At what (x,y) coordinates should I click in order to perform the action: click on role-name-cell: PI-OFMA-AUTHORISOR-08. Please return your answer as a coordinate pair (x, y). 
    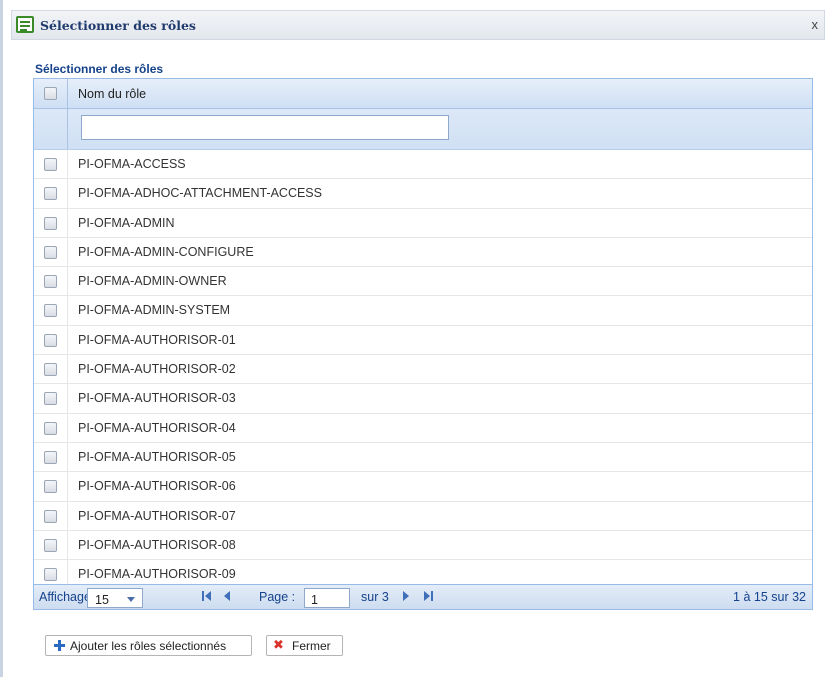
    Looking at the image, I should click on (157, 544).